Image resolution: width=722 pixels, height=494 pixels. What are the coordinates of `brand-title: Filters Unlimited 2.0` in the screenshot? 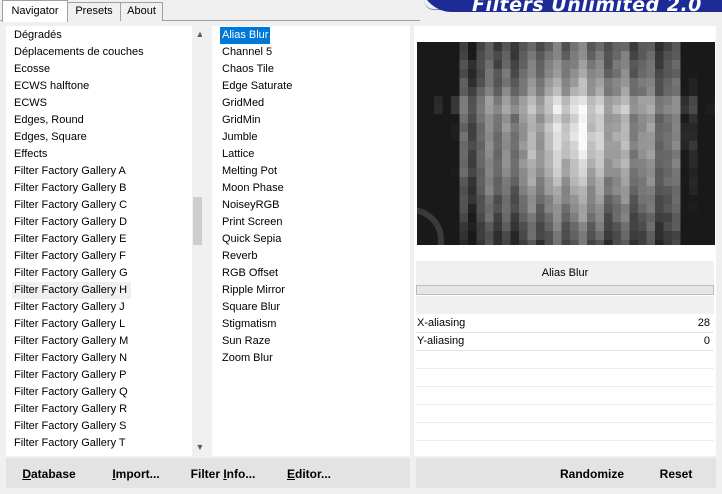 It's located at (587, 8).